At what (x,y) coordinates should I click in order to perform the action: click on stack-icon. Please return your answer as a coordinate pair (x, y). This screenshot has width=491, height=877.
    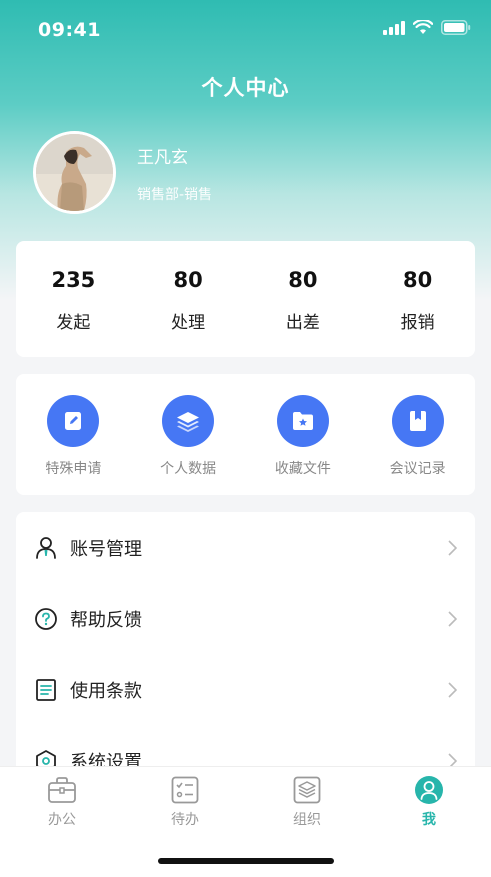
    Looking at the image, I should click on (307, 790).